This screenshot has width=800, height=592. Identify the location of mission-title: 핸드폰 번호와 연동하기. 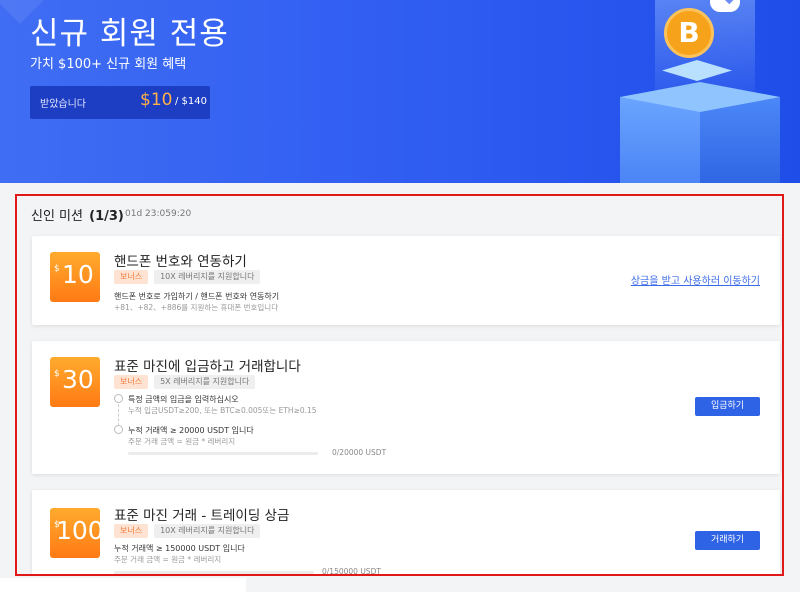
(180, 262).